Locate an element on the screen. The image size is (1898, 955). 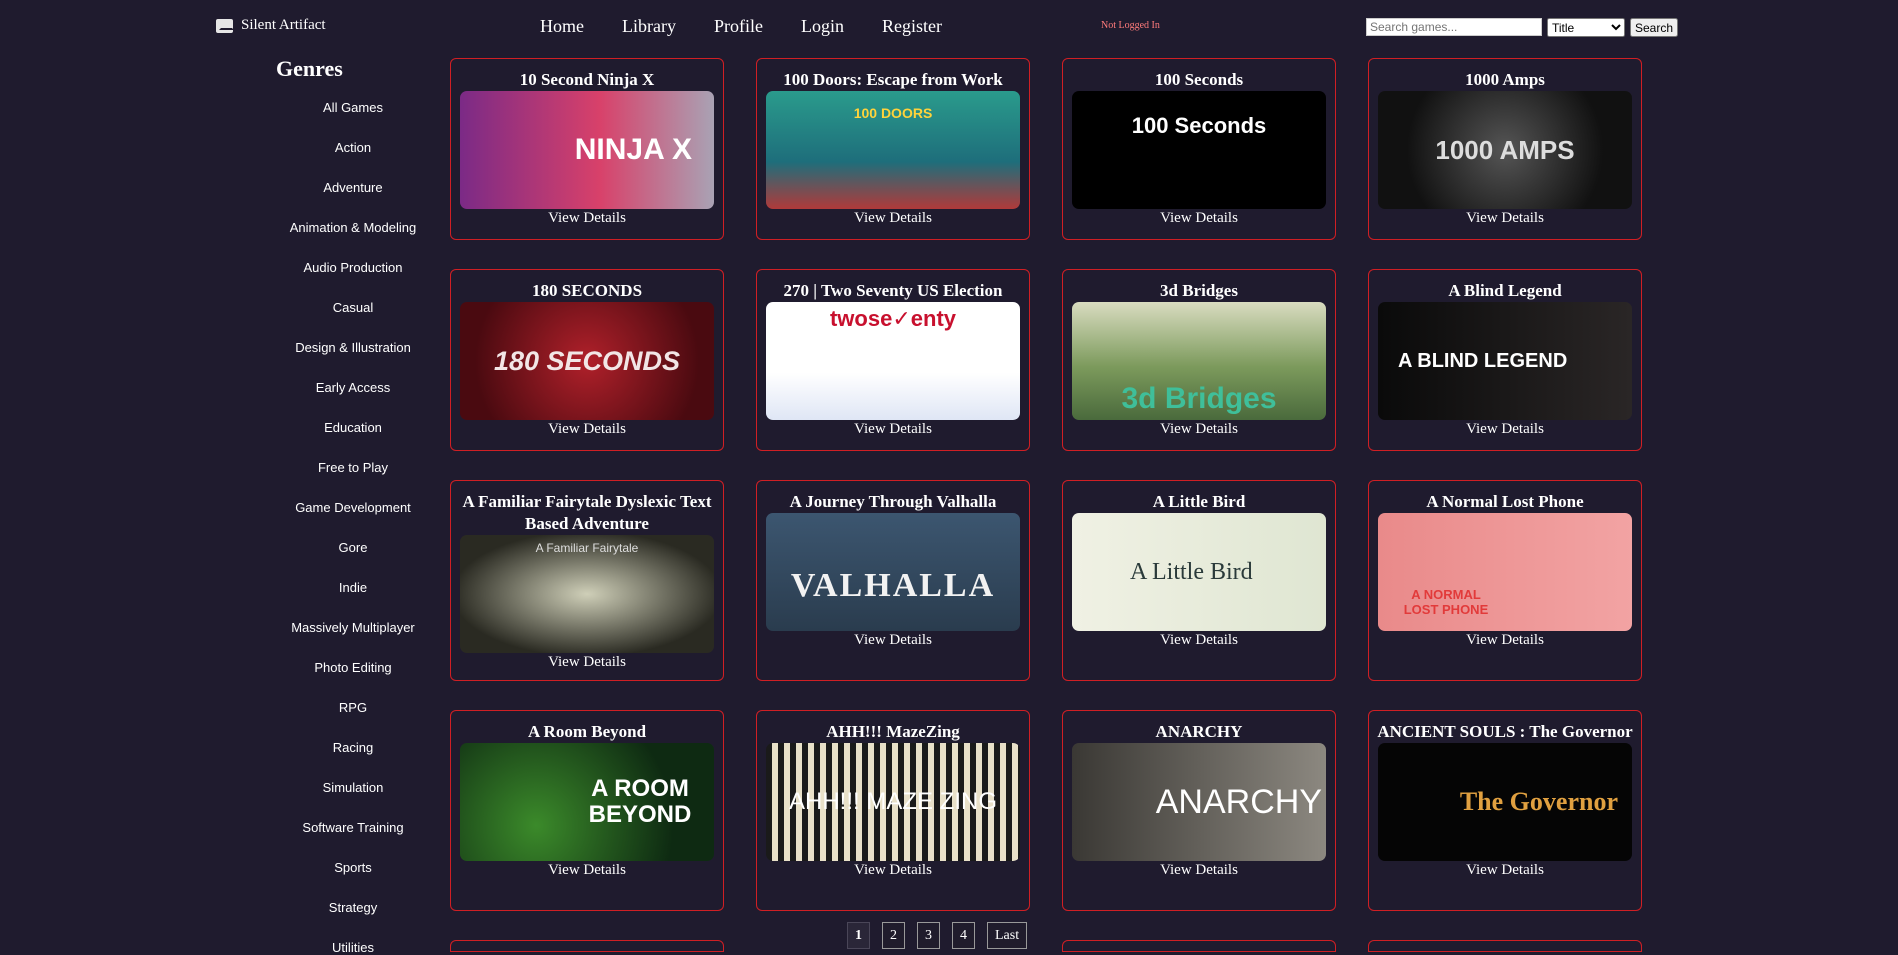
genre-action: Action is located at coordinates (353, 147).